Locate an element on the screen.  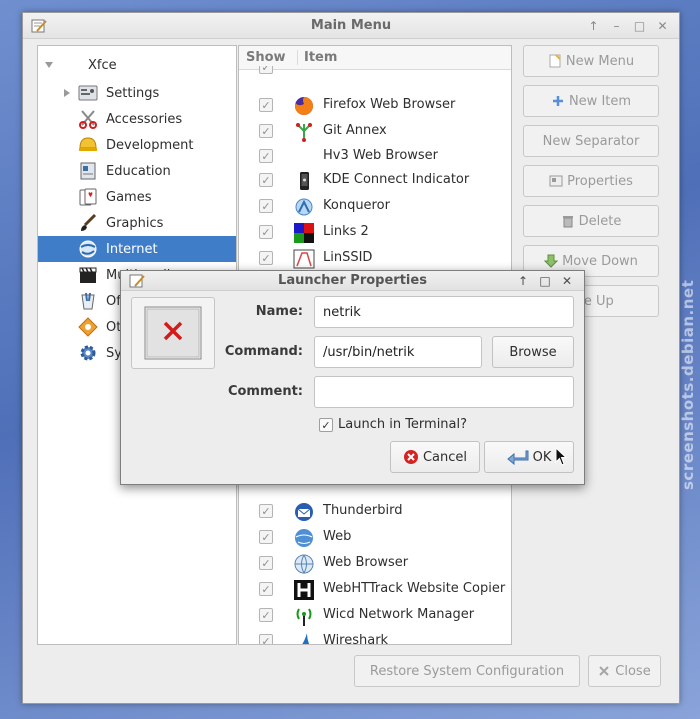
browse-label: Browse is located at coordinates (533, 352).